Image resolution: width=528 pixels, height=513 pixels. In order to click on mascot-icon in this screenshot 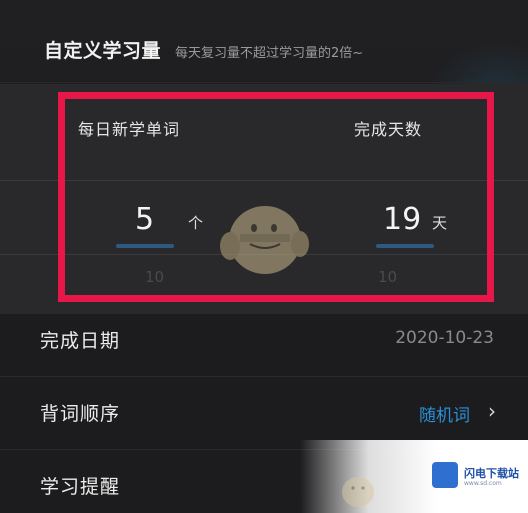, I will do `click(264, 240)`.